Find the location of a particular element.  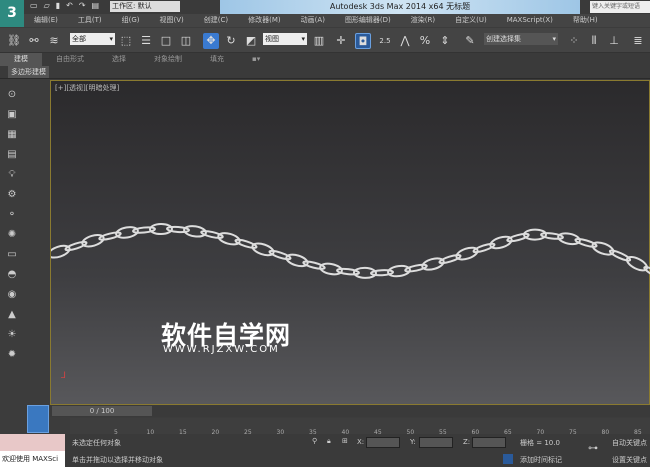

chain-model is located at coordinates (350, 251).